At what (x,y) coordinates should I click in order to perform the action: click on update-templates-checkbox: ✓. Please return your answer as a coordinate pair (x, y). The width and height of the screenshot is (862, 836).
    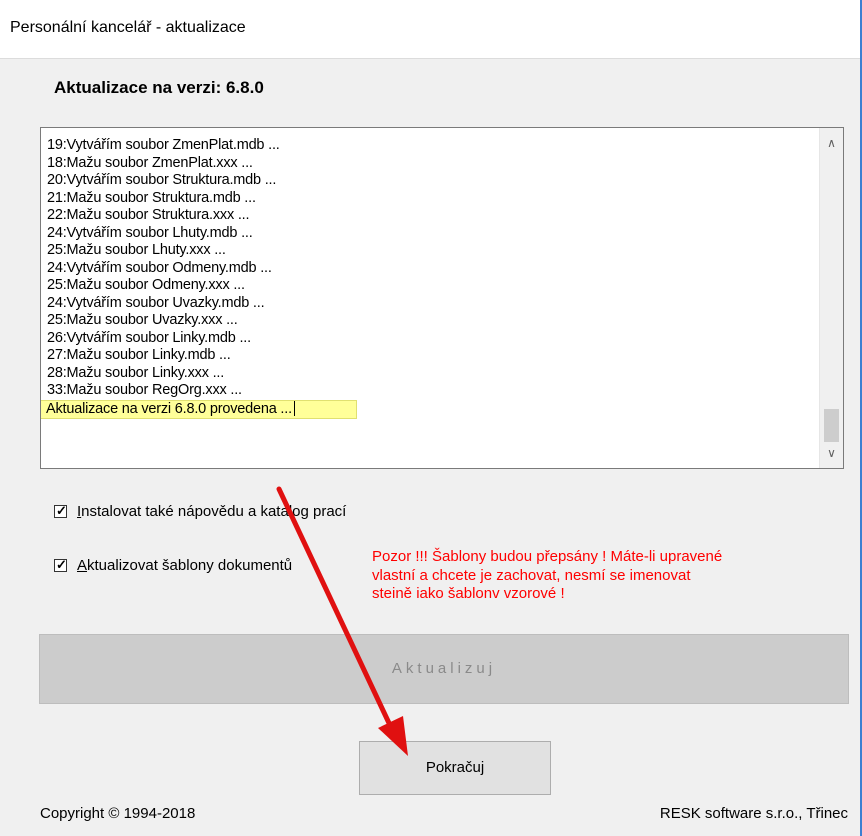
    Looking at the image, I should click on (60, 564).